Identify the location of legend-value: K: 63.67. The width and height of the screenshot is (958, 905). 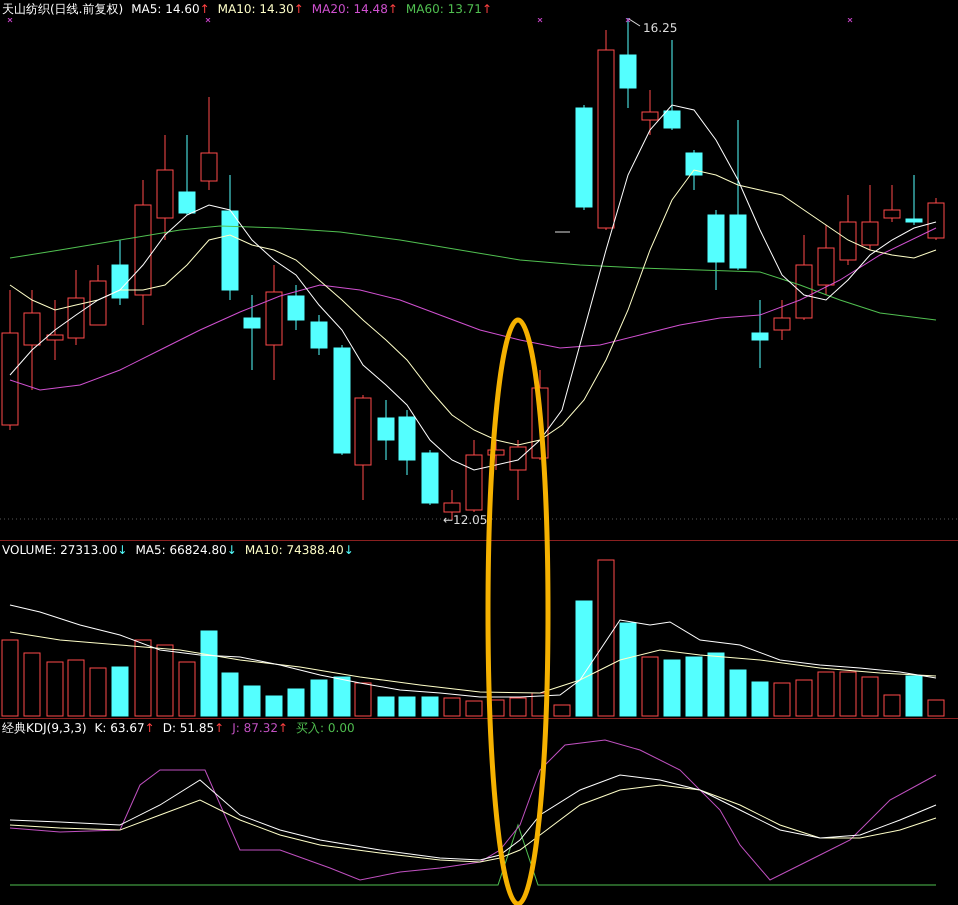
(119, 728).